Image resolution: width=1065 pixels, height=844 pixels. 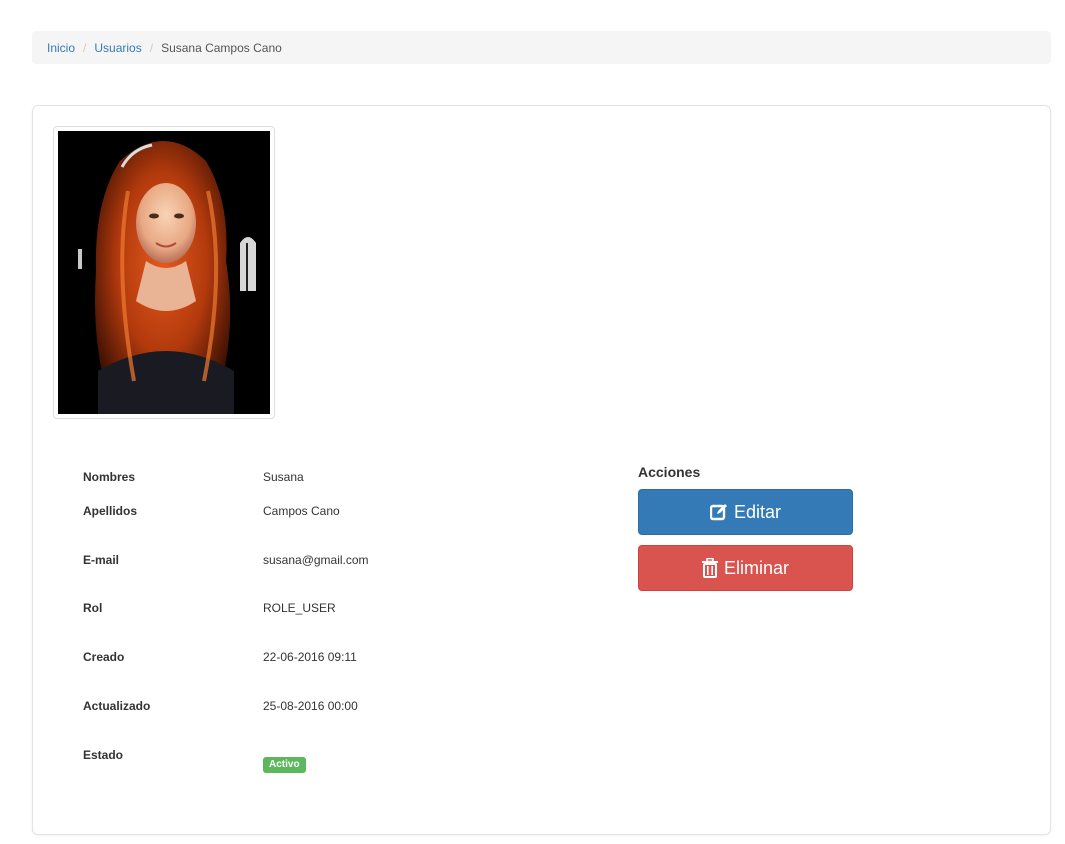 What do you see at coordinates (310, 657) in the screenshot?
I see `field-value: 22-06-2016 09:11` at bounding box center [310, 657].